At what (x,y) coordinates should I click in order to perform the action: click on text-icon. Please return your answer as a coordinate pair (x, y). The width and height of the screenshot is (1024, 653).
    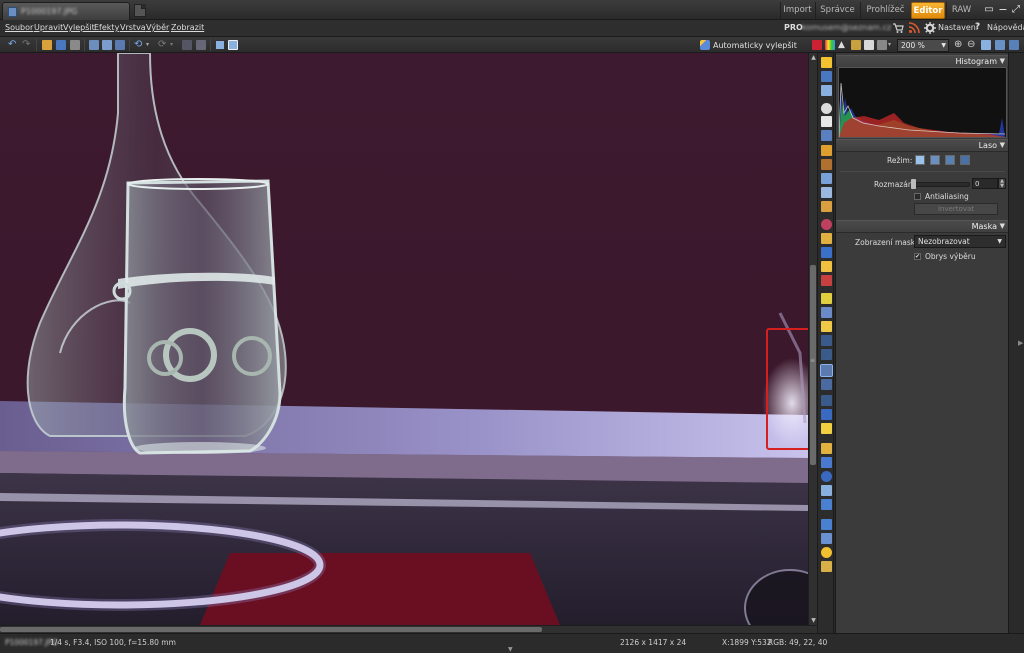
    Looking at the image, I should click on (826, 428).